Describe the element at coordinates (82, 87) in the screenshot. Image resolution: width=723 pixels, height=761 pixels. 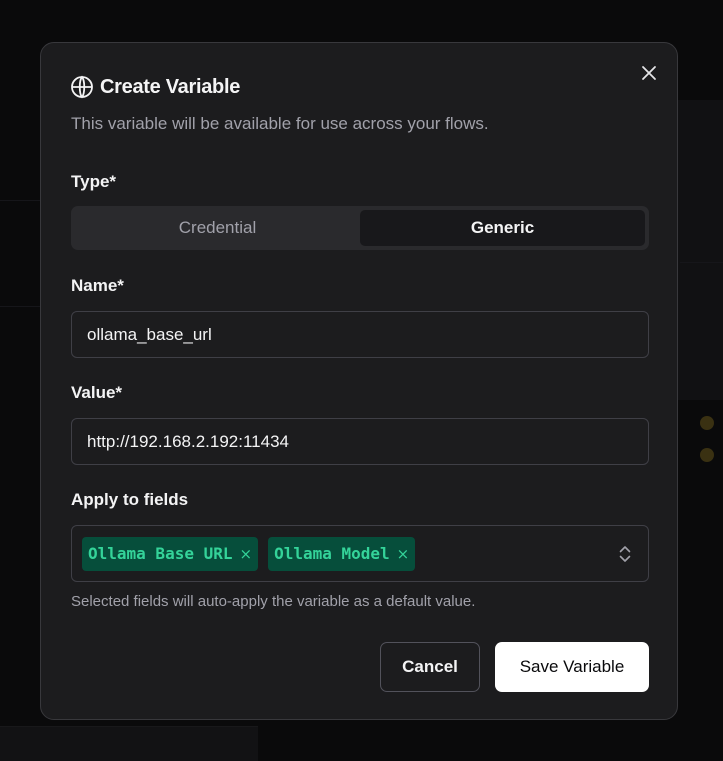
I see `globe-icon` at that location.